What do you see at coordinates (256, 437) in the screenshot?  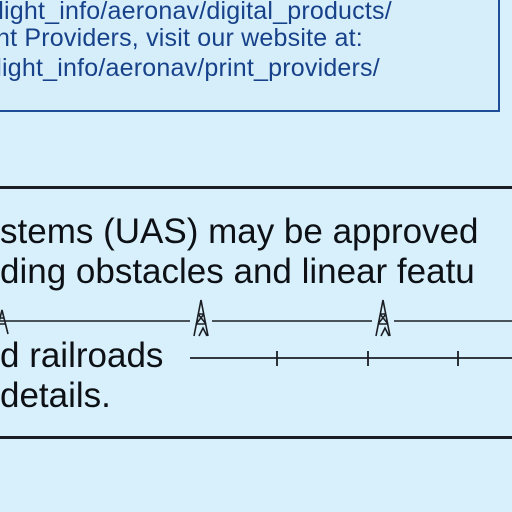 I see `section-divider-bottom` at bounding box center [256, 437].